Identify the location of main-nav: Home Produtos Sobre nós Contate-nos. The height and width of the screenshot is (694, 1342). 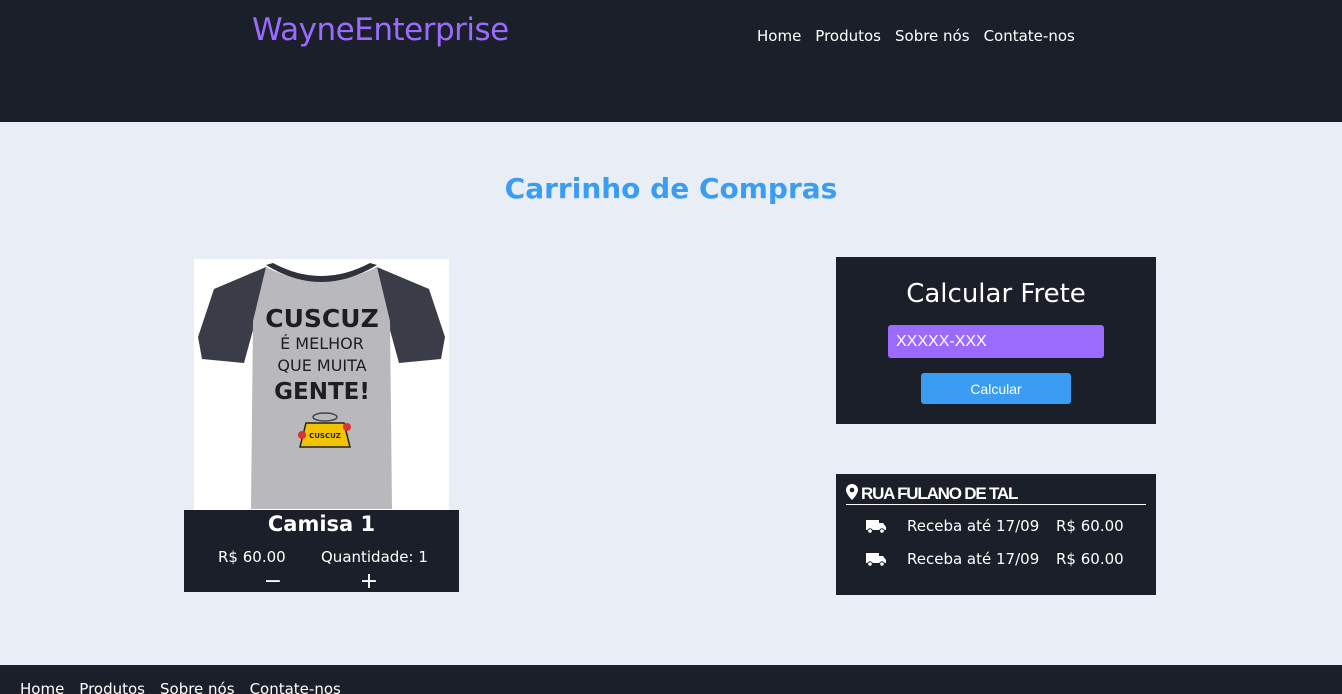
(916, 36).